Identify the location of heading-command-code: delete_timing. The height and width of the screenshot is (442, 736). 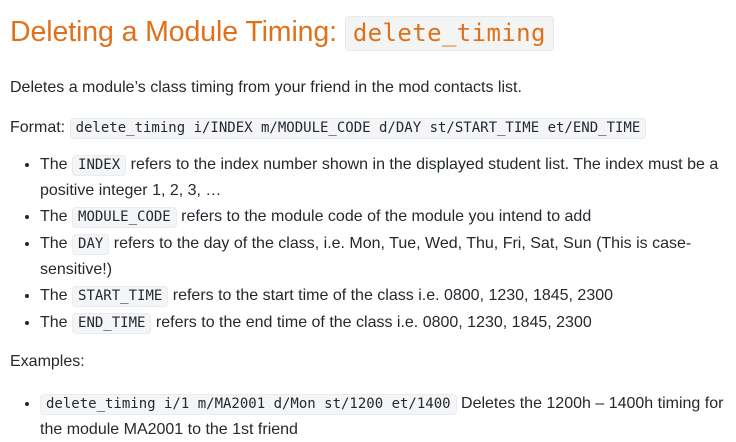
(449, 33).